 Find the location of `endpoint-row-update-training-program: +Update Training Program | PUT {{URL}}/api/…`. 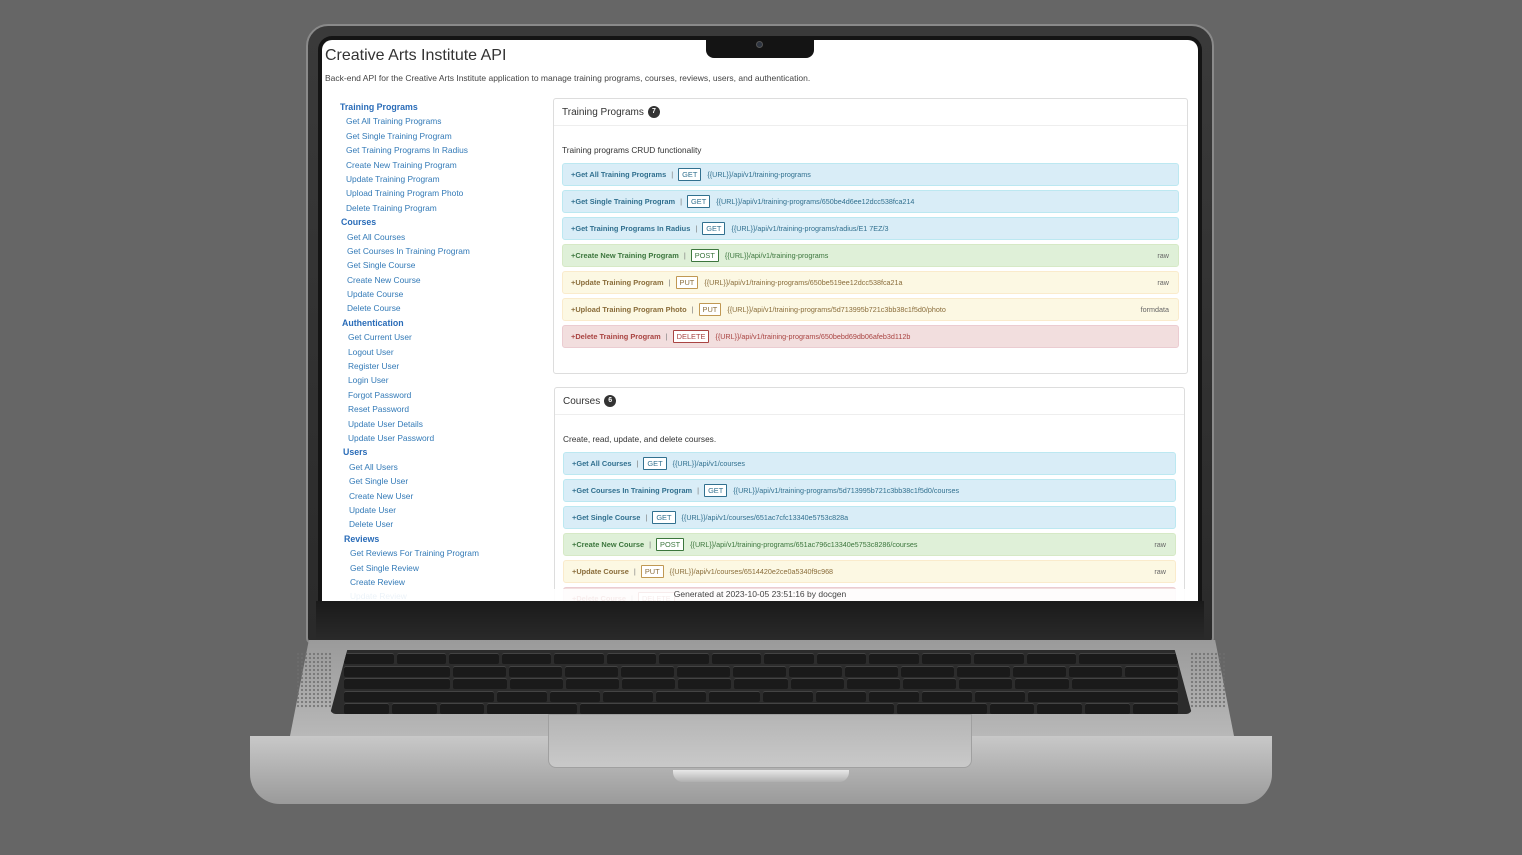

endpoint-row-update-training-program: +Update Training Program | PUT {{URL}}/api/… is located at coordinates (870, 282).